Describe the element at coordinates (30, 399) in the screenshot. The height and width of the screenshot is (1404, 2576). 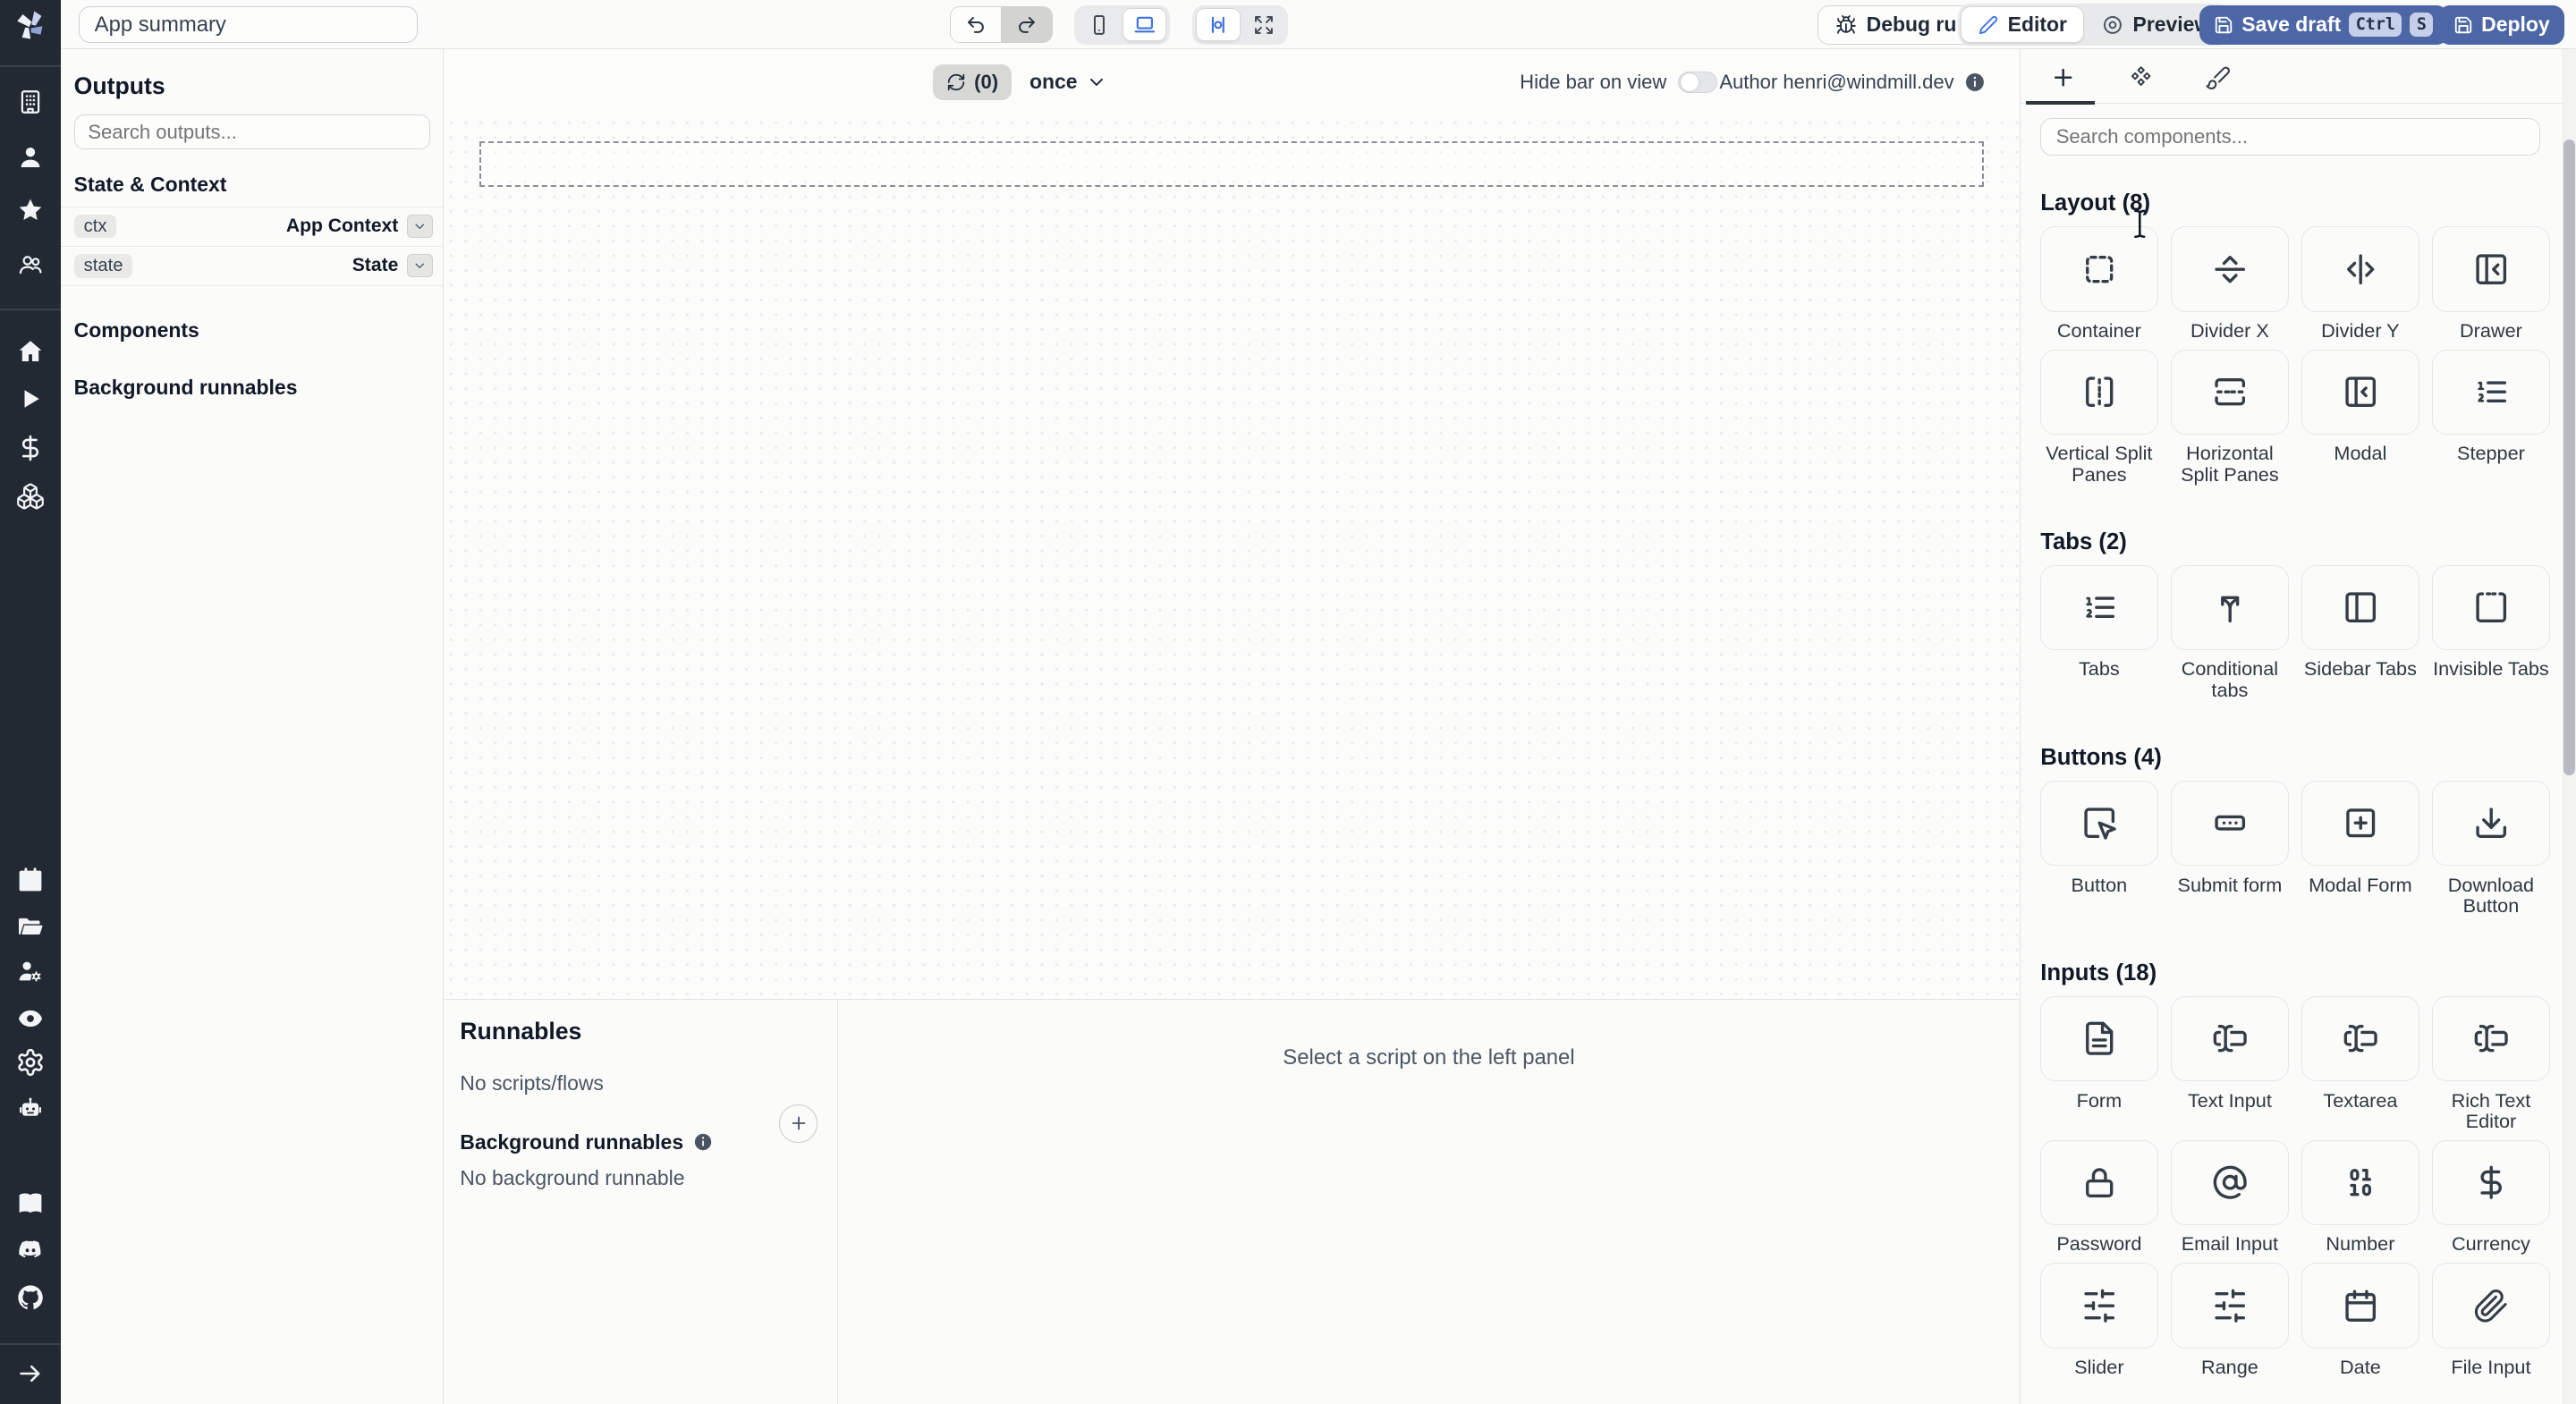
I see `play-icon` at that location.